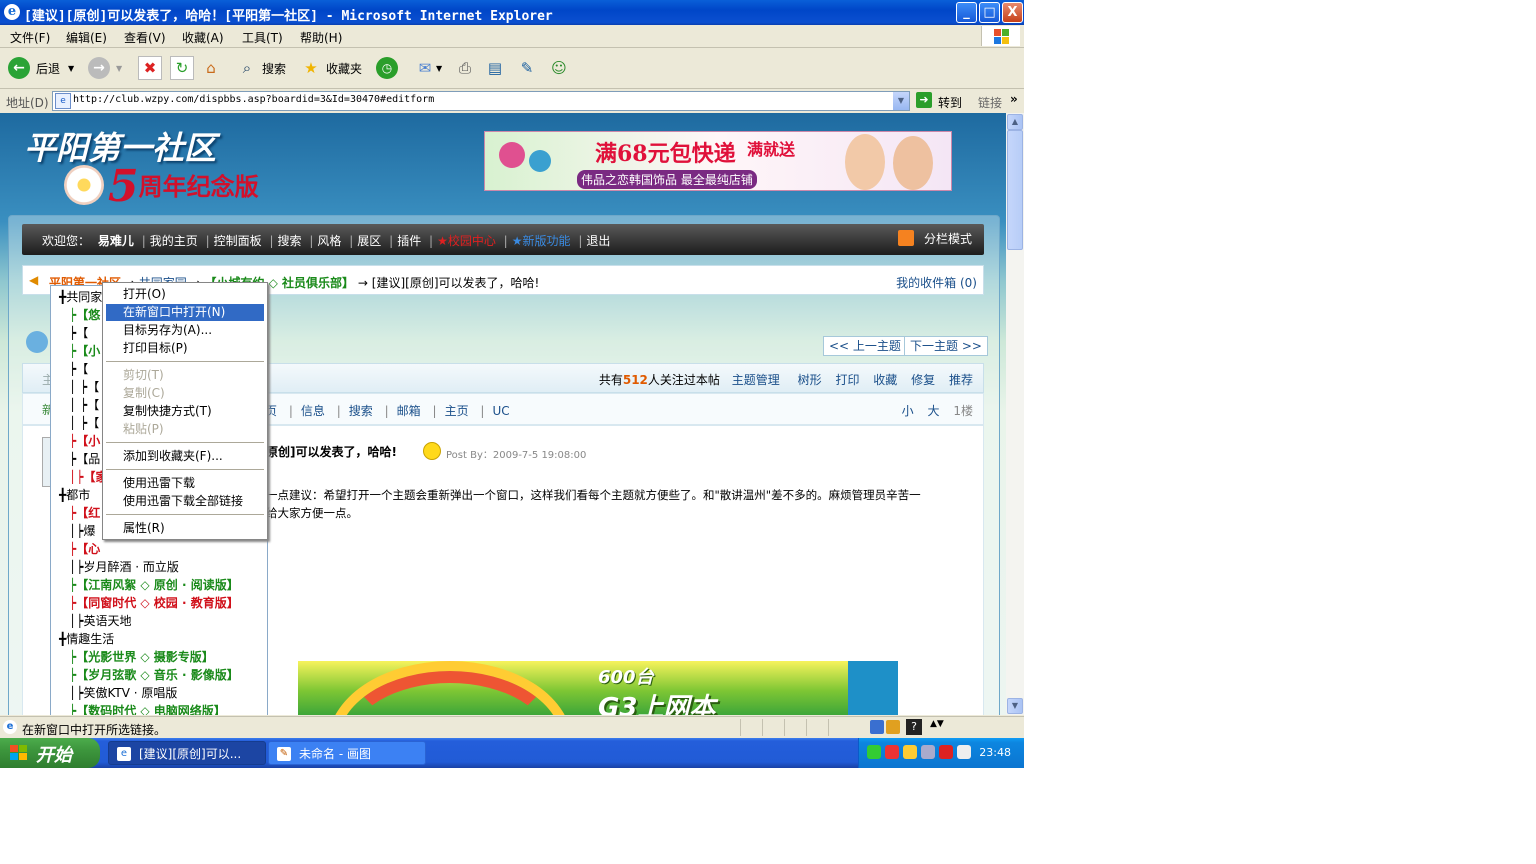 The height and width of the screenshot is (864, 1536). I want to click on post-link-home: 主页, so click(457, 411).